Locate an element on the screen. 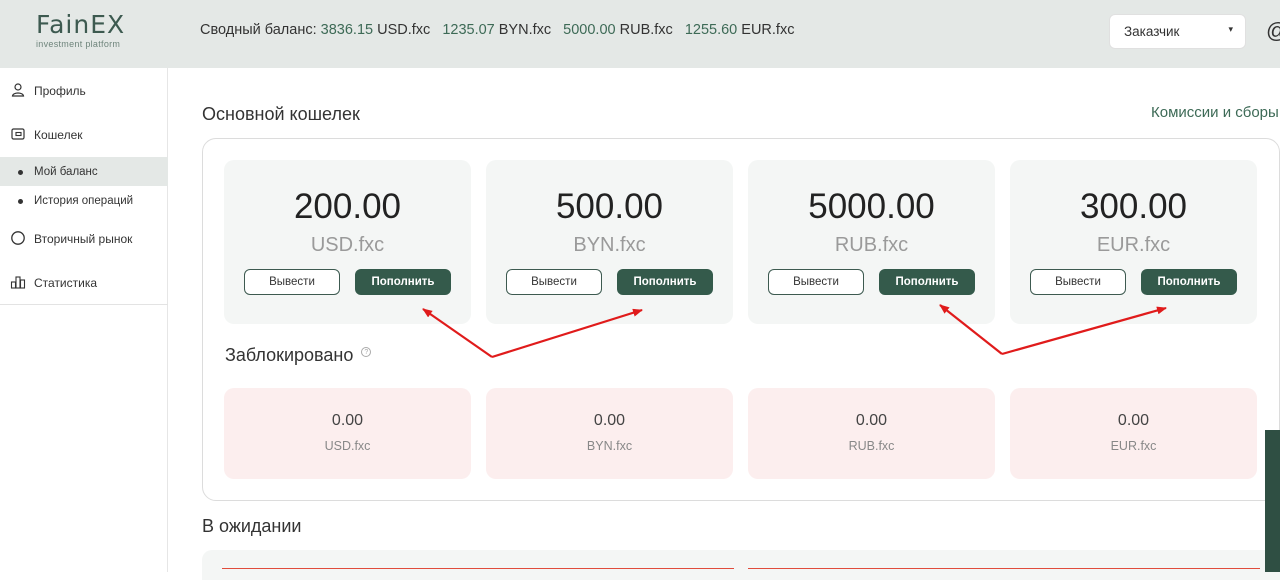  sidebar-item-secondary-market: Вторичный рынок is located at coordinates (84, 239).